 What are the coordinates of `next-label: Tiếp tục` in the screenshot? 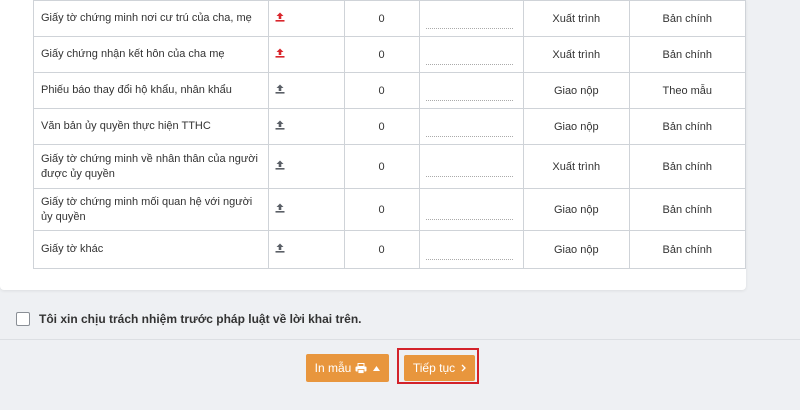 It's located at (434, 368).